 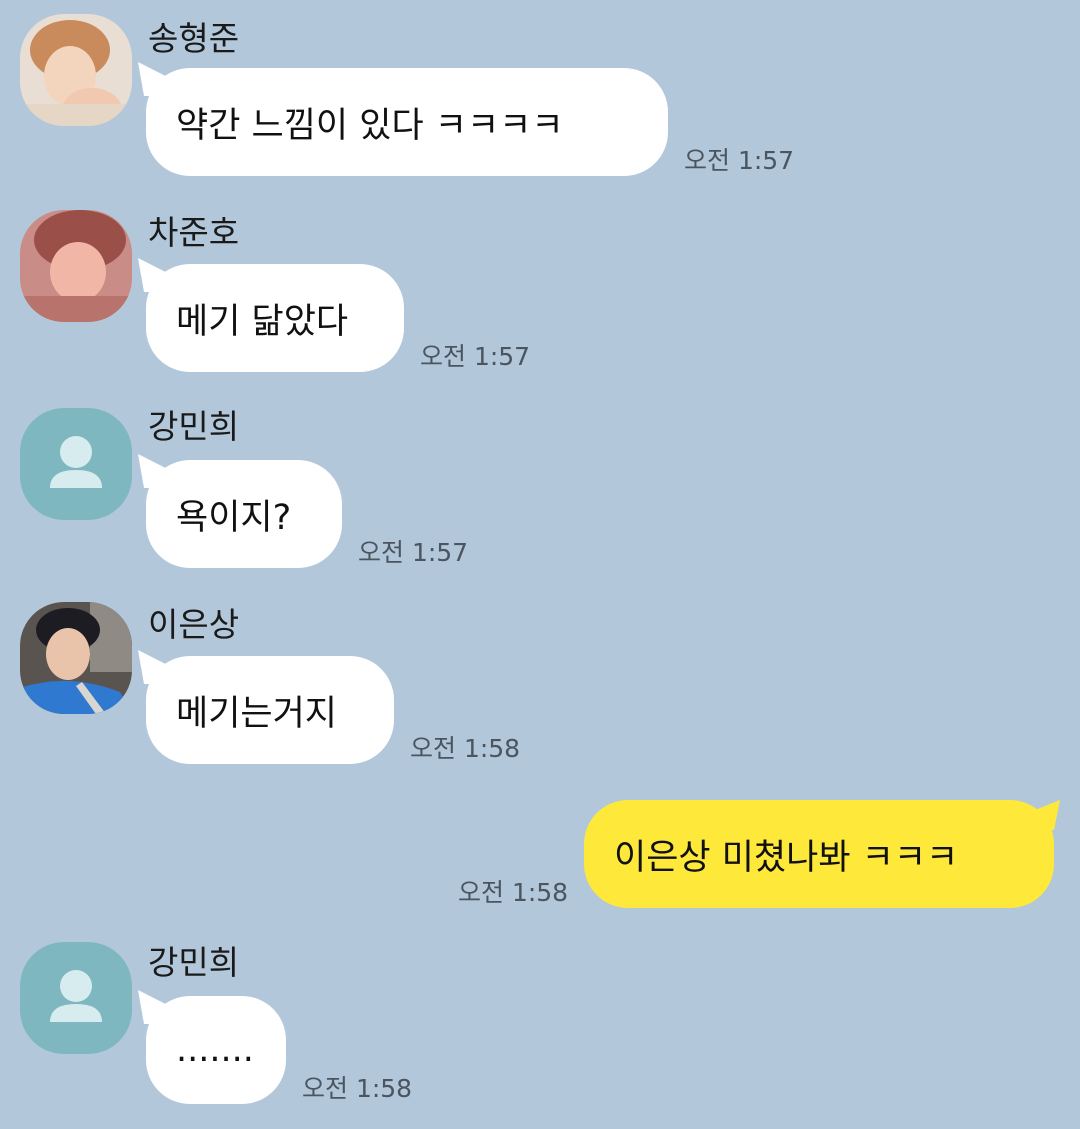 What do you see at coordinates (370, 125) in the screenshot?
I see `message-text: 약간 느낌이 있다 ㅋㅋㅋㅋ` at bounding box center [370, 125].